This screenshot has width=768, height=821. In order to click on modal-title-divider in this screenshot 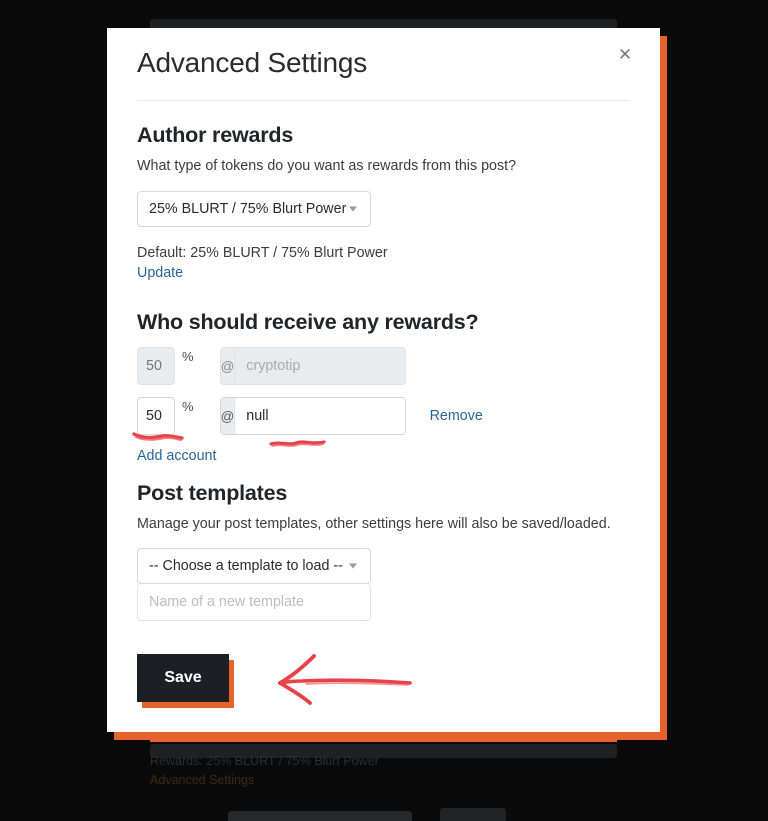, I will do `click(383, 100)`.